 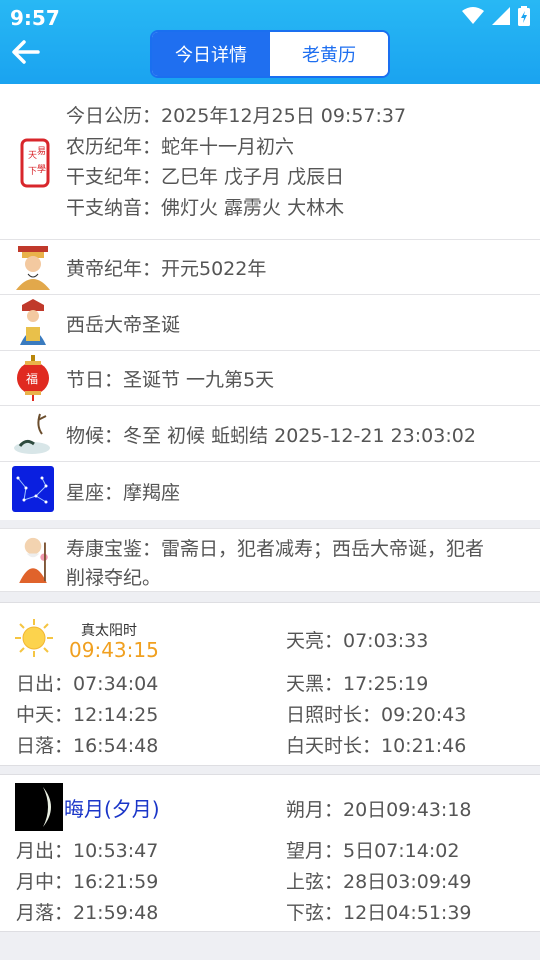 I want to click on longevity-line-1: 寿康宝鉴：雷斋日，犯者减寿；西岳大帝诞，犯者, so click(x=275, y=549).